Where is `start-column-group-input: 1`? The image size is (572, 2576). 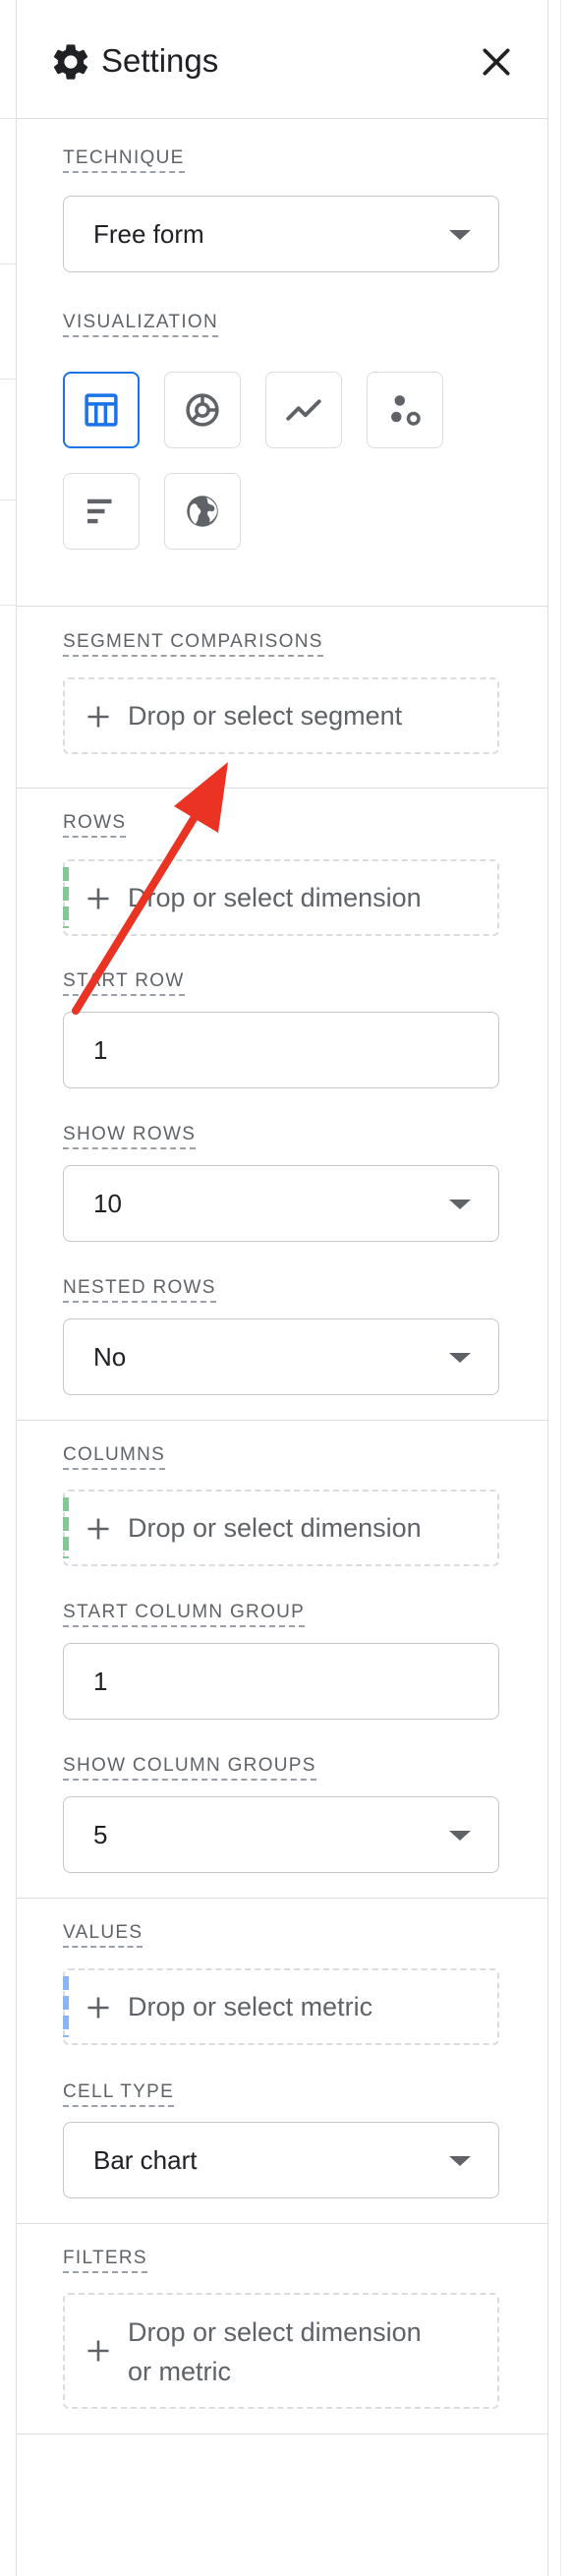 start-column-group-input: 1 is located at coordinates (281, 1681).